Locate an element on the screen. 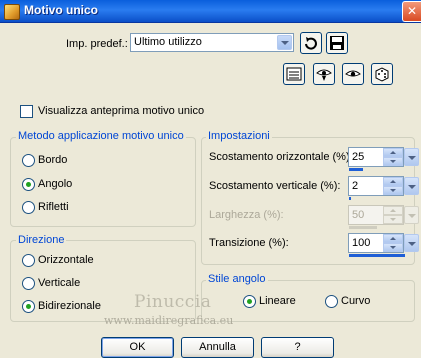  offset-v-value: 2 is located at coordinates (355, 186).